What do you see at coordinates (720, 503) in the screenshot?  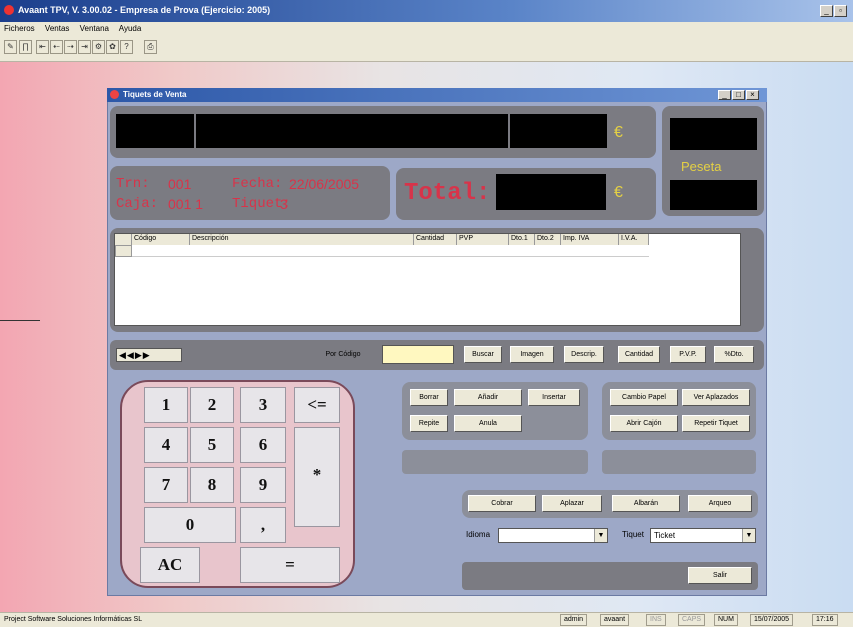 I see `arqueo-button: Arqueo` at bounding box center [720, 503].